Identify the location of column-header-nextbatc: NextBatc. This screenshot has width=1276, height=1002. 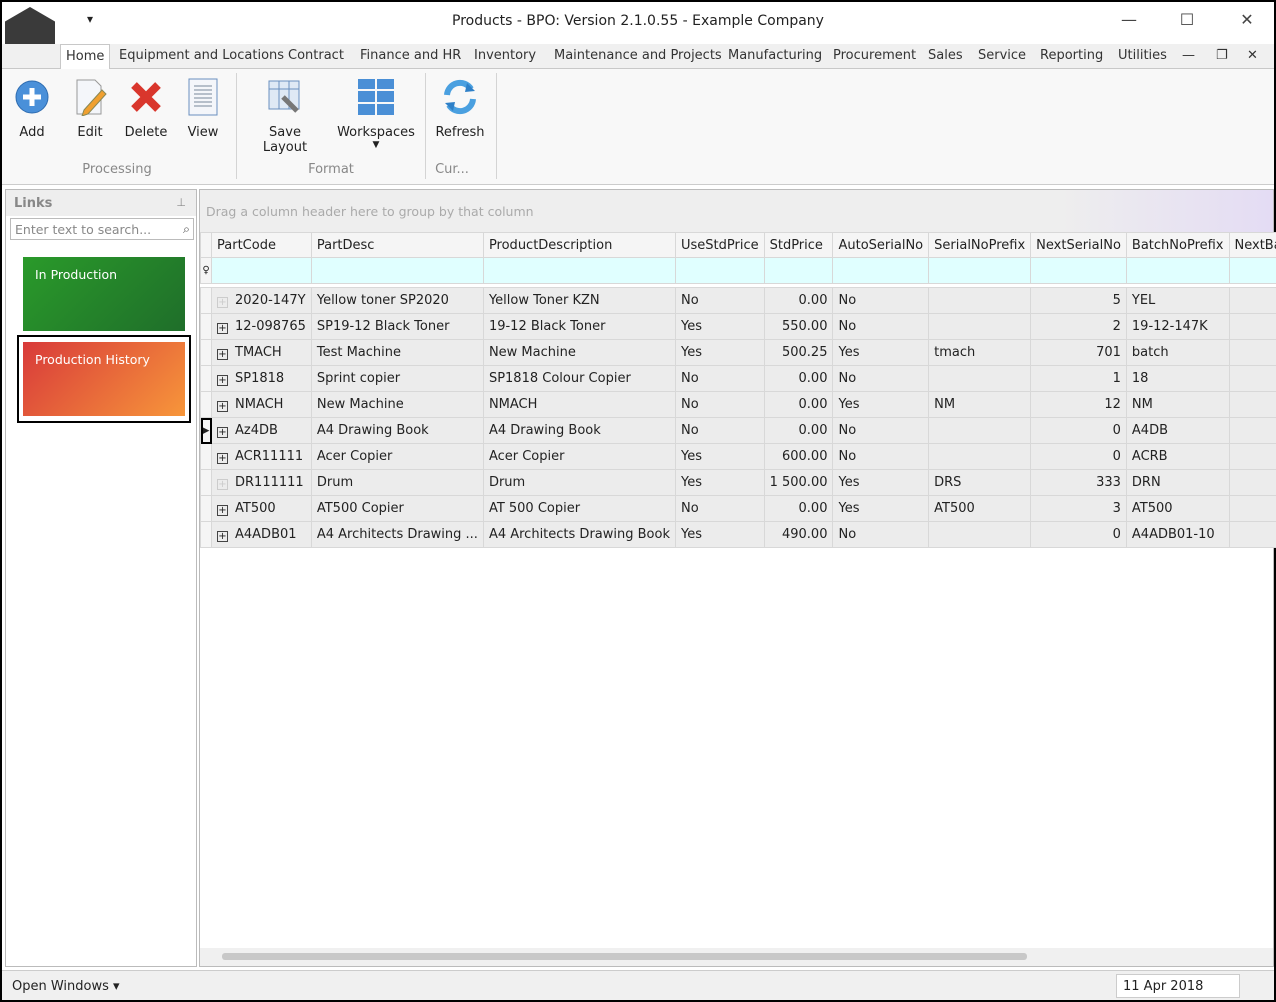
(1252, 245).